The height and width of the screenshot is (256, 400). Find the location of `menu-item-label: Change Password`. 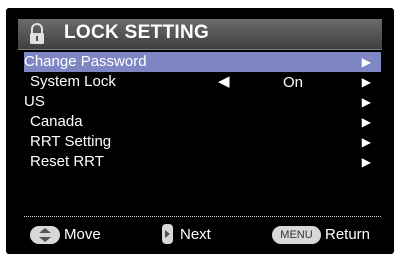

menu-item-label: Change Password is located at coordinates (85, 61).